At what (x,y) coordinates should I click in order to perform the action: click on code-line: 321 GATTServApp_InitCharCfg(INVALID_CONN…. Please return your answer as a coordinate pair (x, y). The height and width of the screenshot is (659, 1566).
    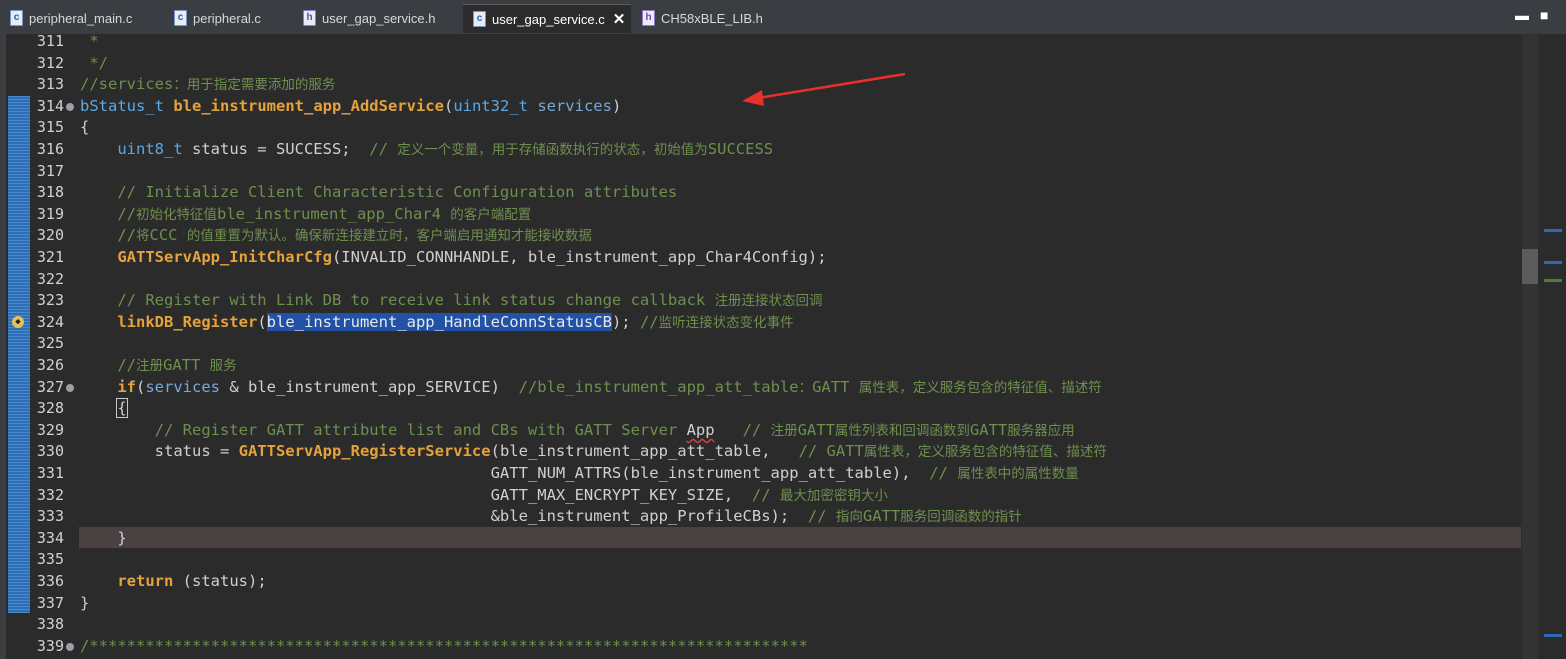
    Looking at the image, I should click on (760, 258).